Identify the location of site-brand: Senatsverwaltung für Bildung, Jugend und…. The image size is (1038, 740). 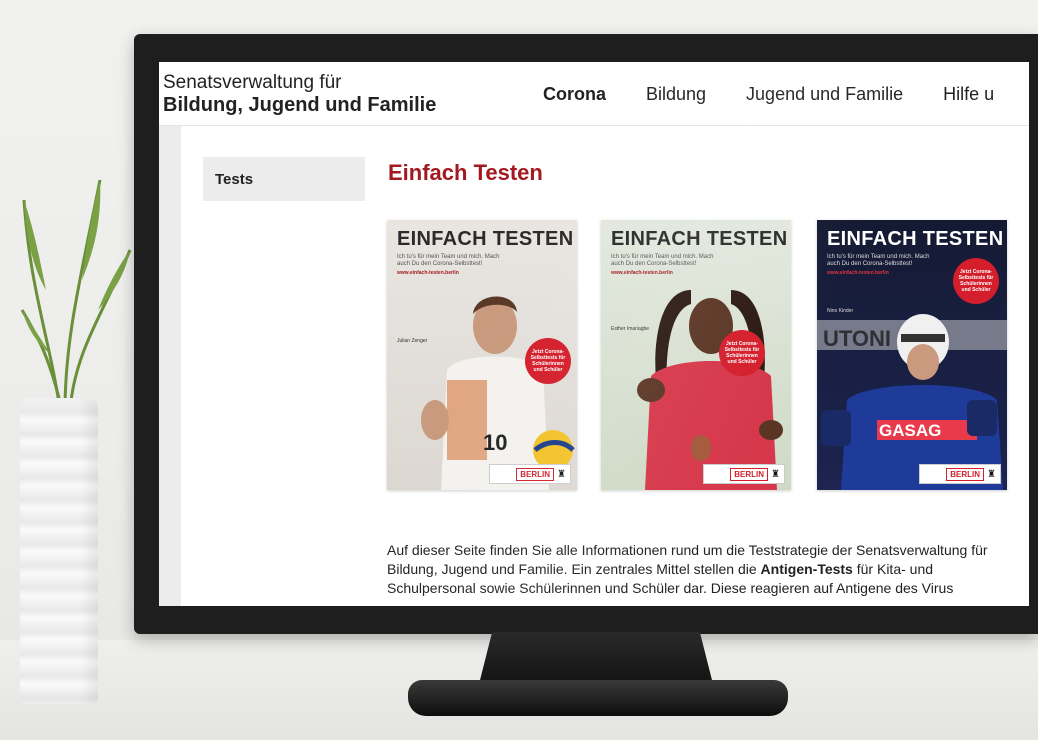
(299, 94).